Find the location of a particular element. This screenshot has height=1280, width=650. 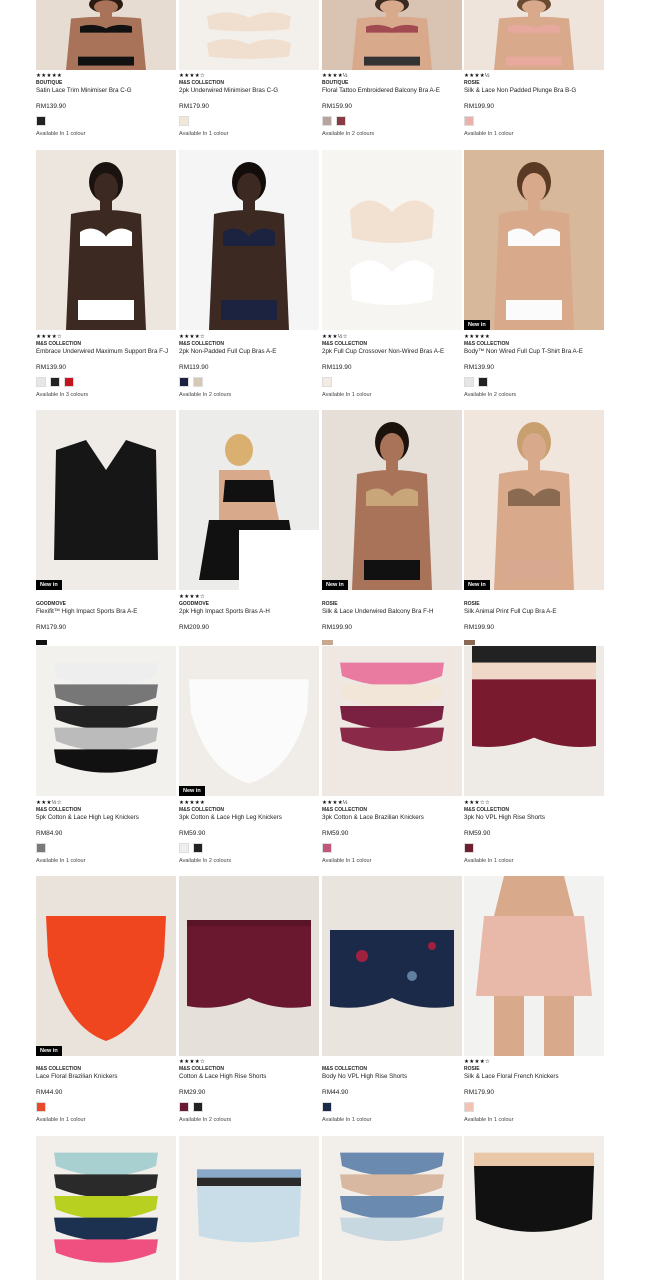

product-name: Silk & Lace Floral French Knickers is located at coordinates (534, 1077).